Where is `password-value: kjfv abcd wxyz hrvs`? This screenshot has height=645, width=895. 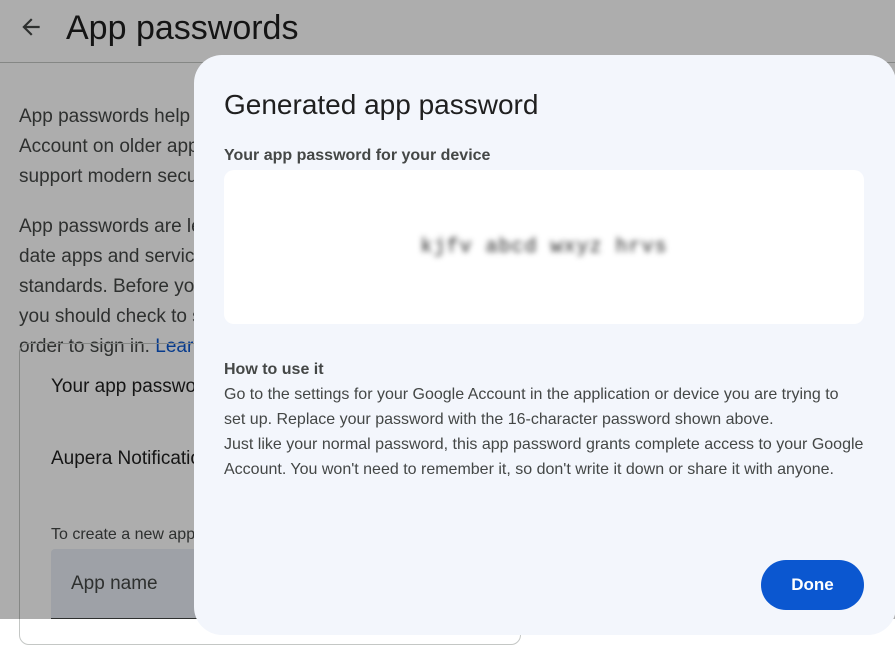 password-value: kjfv abcd wxyz hrvs is located at coordinates (543, 247).